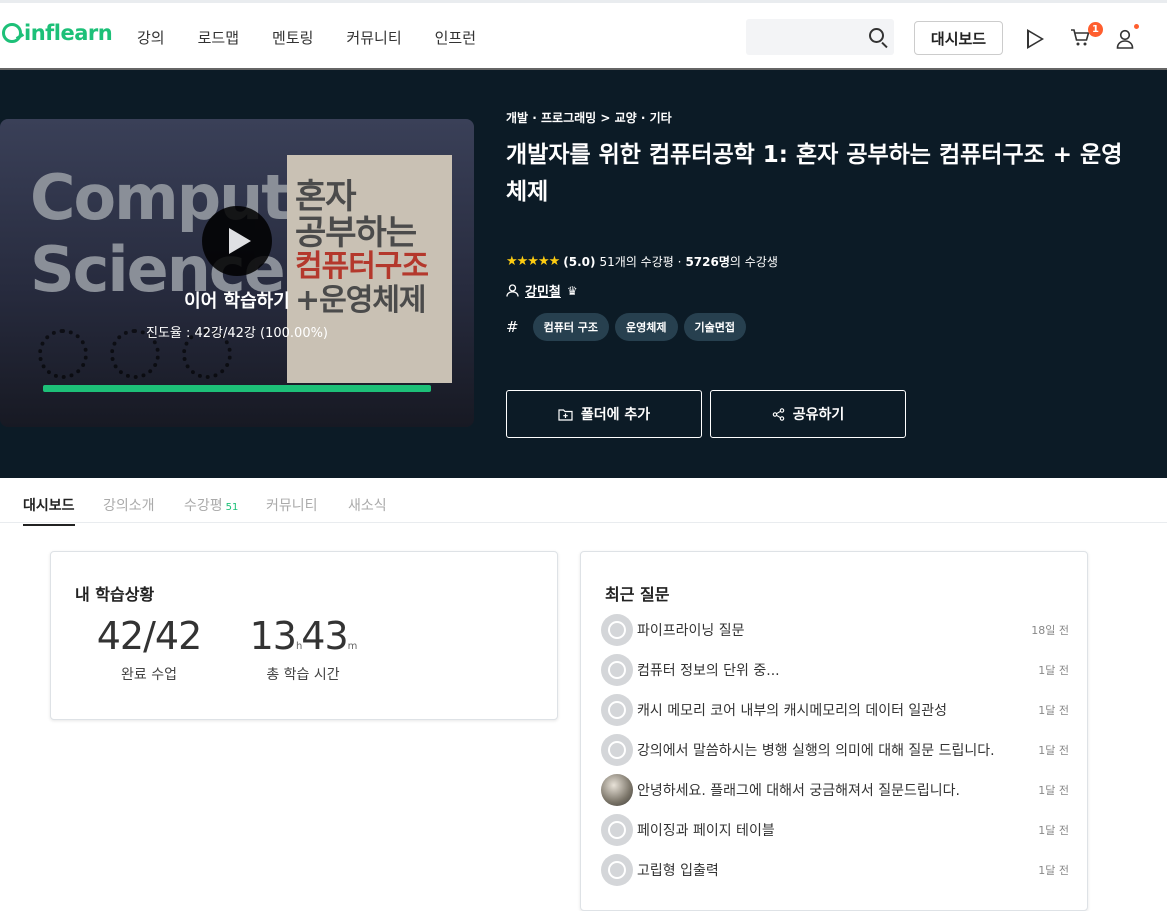 Image resolution: width=1167 pixels, height=911 pixels. What do you see at coordinates (151, 37) in the screenshot?
I see `nav-item-courses: 강의` at bounding box center [151, 37].